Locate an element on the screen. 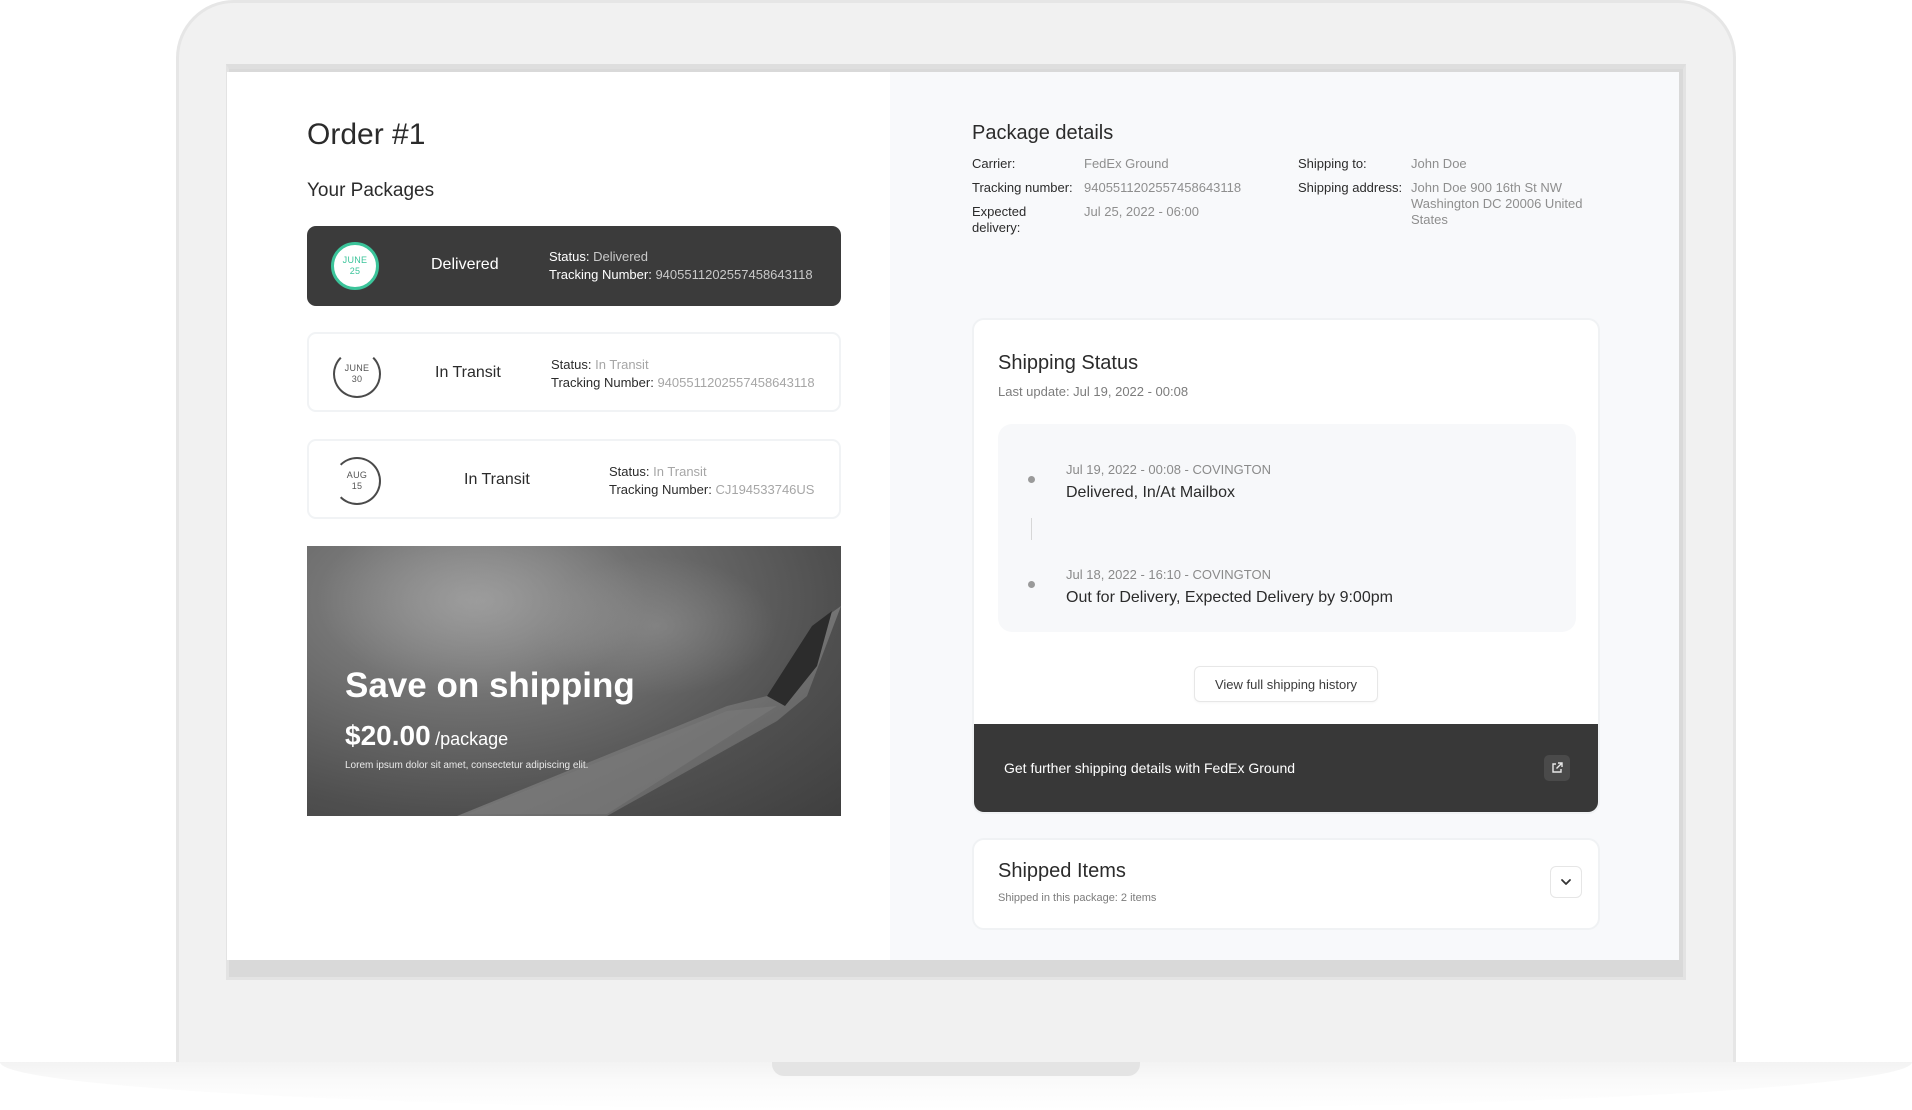 This screenshot has width=1912, height=1110. expand-button is located at coordinates (1566, 882).